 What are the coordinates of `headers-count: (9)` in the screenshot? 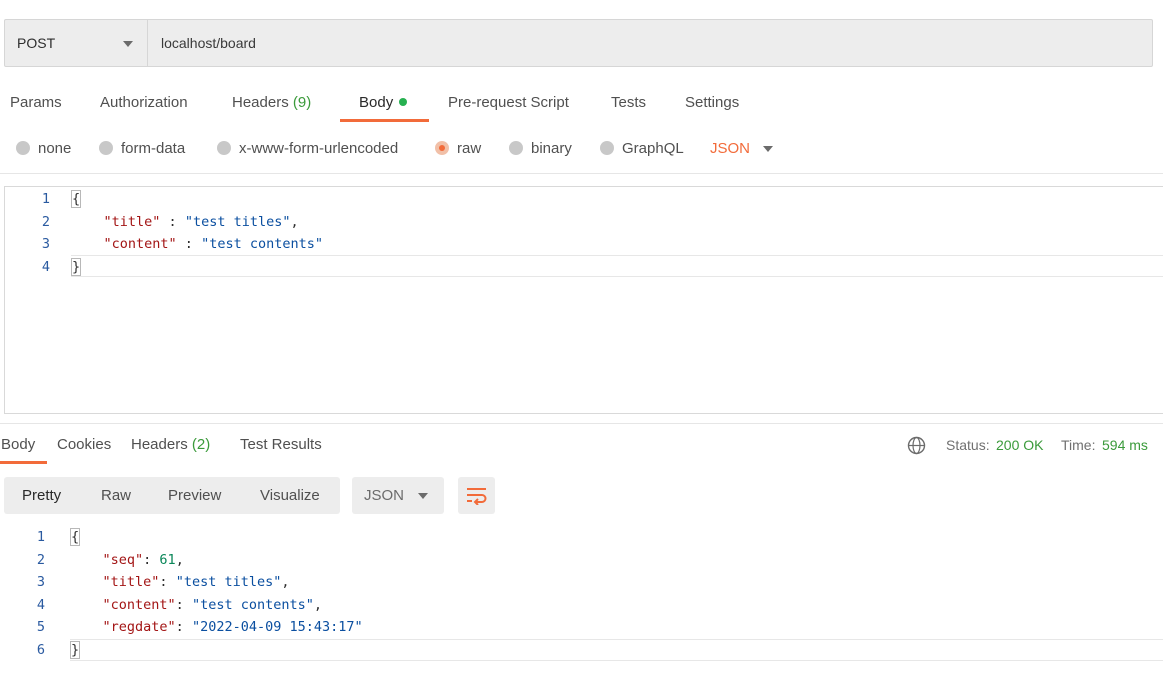 It's located at (302, 102).